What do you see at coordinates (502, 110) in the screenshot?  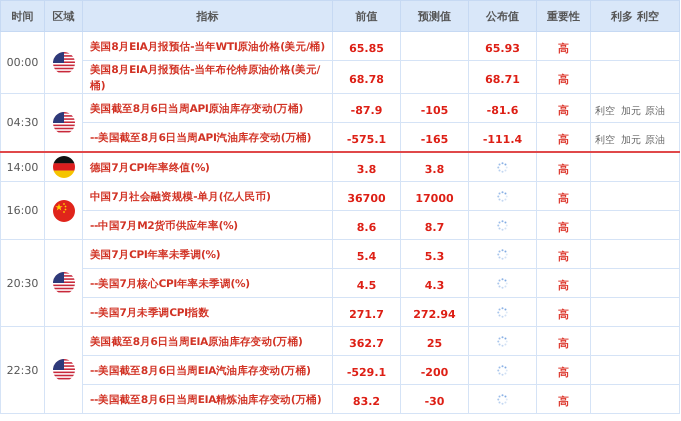 I see `actual-value: -81.6` at bounding box center [502, 110].